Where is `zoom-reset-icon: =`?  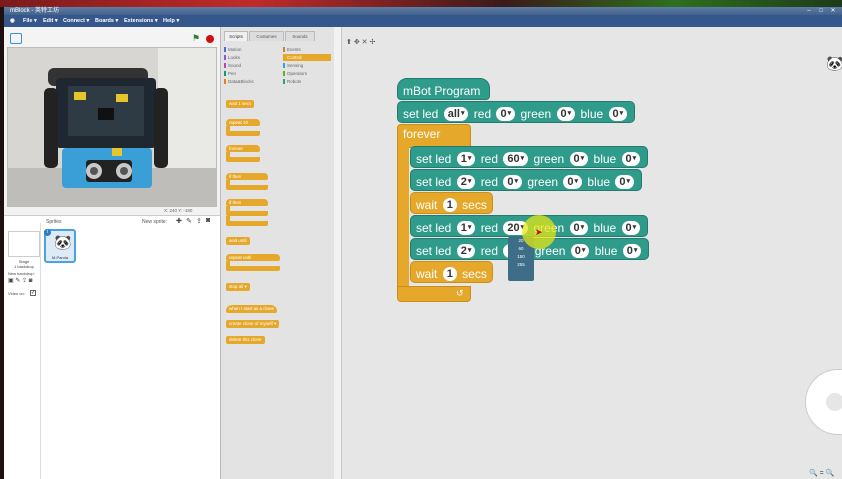
zoom-reset-icon: = is located at coordinates (822, 473).